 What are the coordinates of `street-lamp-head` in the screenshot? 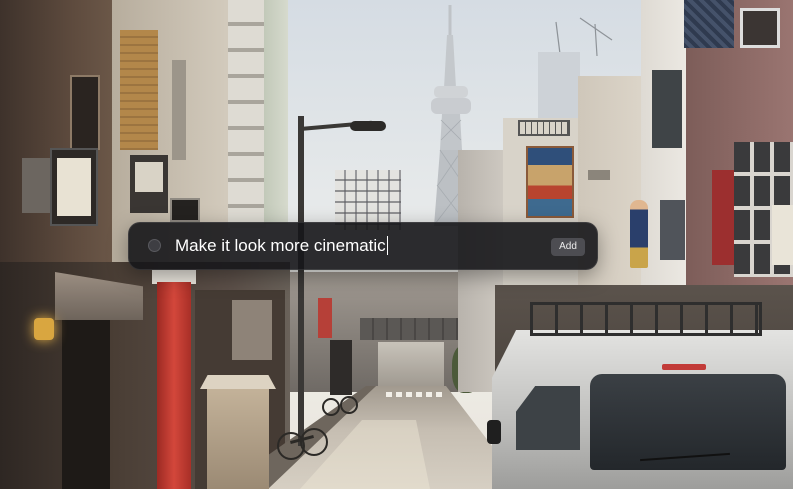 It's located at (368, 126).